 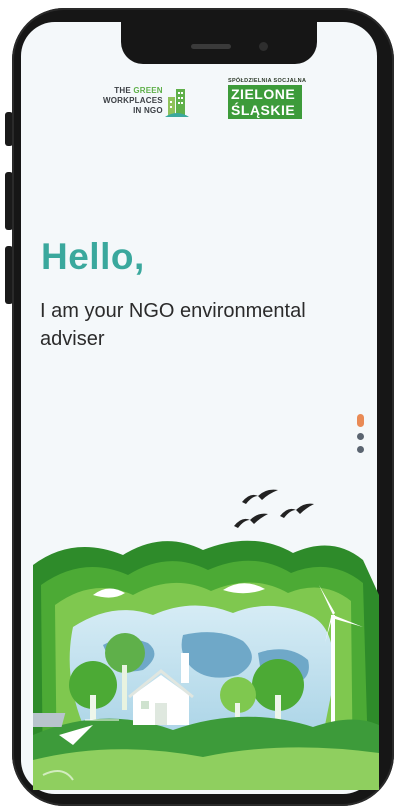 I want to click on zielone-slaskie-logo: SPÓŁDZIELNIA SOCJALNA ZIELONE ŚLĄSKIE, so click(x=267, y=100).